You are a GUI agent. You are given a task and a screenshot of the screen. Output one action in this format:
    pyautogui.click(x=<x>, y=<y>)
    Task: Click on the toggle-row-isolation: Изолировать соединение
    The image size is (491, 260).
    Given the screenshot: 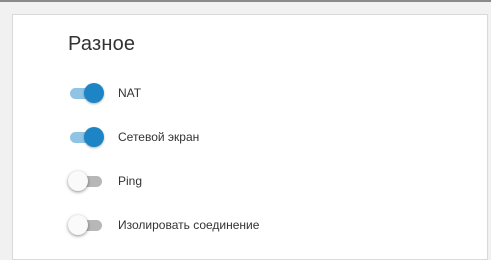 What is the action you would take?
    pyautogui.click(x=163, y=225)
    